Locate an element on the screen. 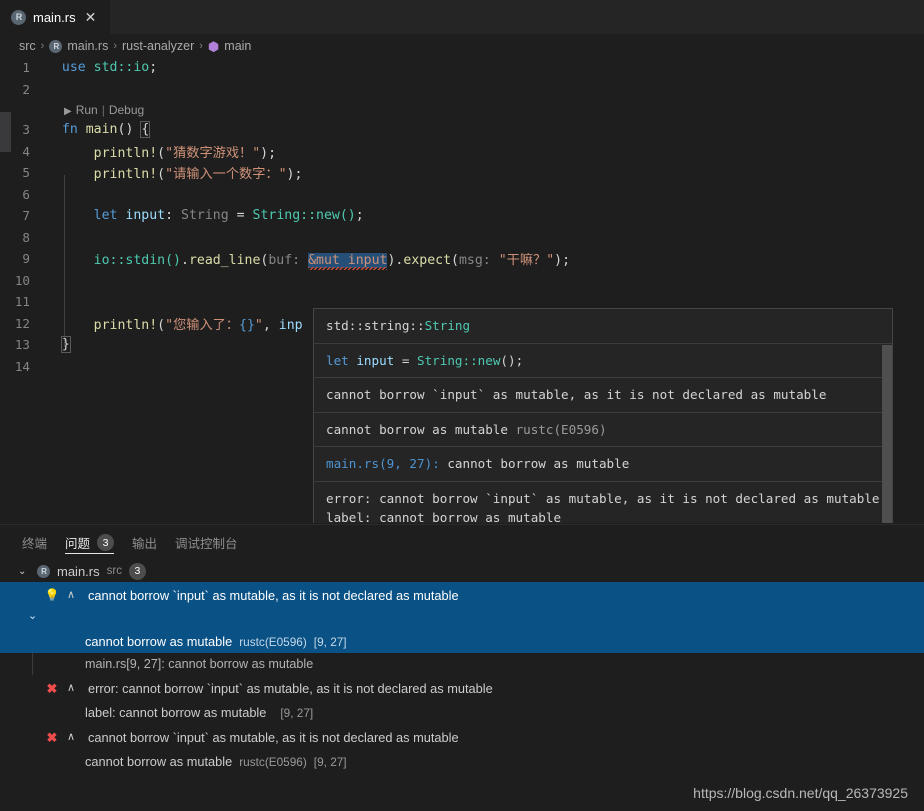 The height and width of the screenshot is (811, 924). tab-debug-console-label: 调试控制台 is located at coordinates (206, 544).